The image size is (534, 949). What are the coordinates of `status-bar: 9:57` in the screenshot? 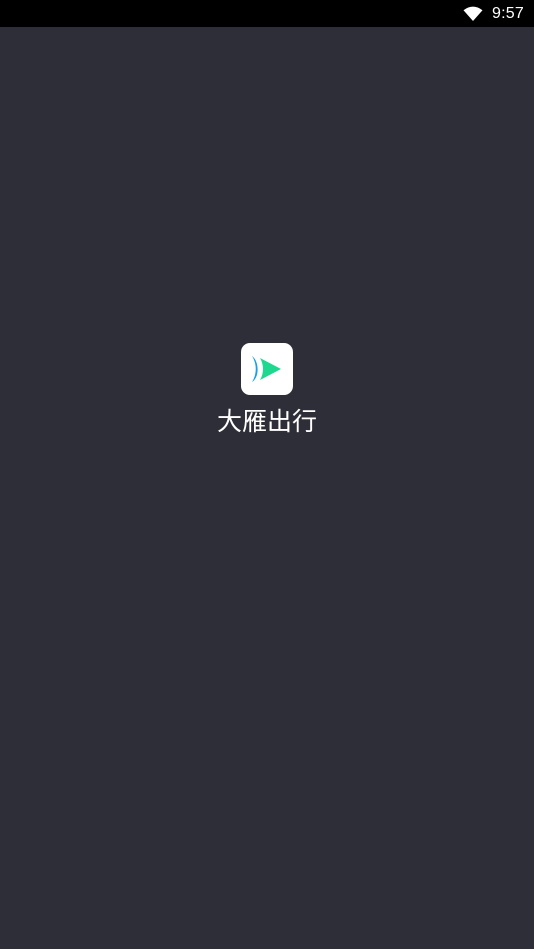 It's located at (267, 13).